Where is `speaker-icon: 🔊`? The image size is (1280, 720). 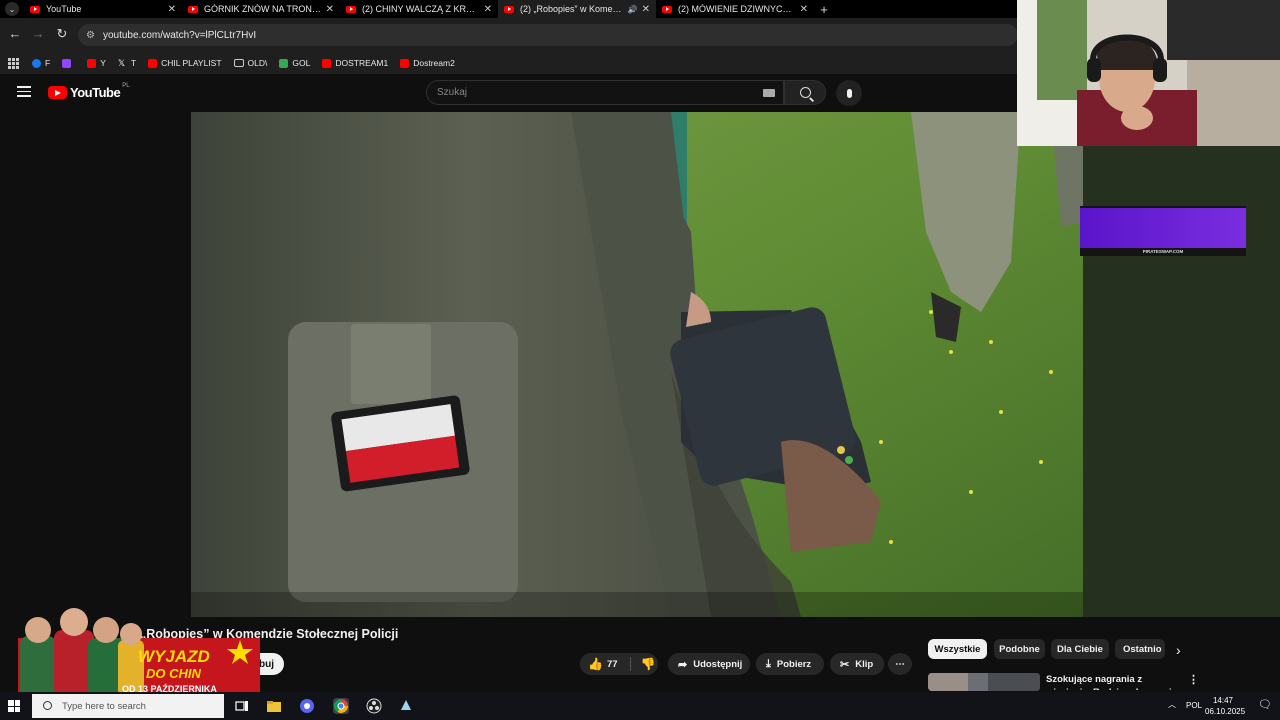 speaker-icon: 🔊 is located at coordinates (633, 9).